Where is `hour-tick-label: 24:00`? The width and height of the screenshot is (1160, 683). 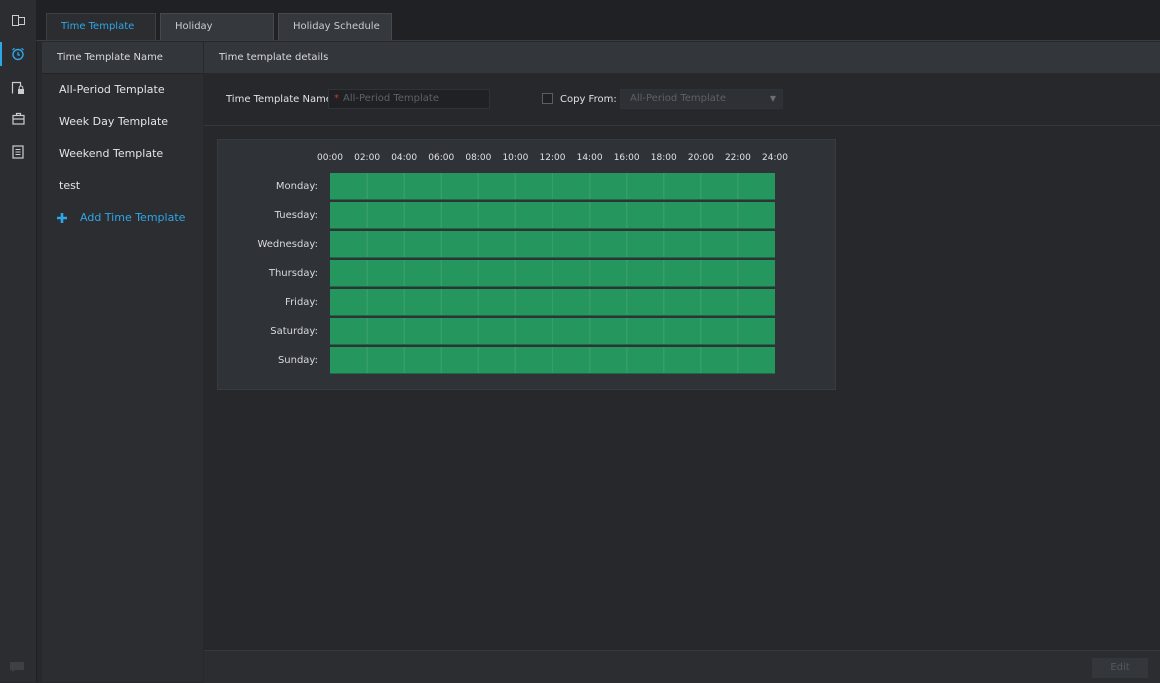 hour-tick-label: 24:00 is located at coordinates (775, 158).